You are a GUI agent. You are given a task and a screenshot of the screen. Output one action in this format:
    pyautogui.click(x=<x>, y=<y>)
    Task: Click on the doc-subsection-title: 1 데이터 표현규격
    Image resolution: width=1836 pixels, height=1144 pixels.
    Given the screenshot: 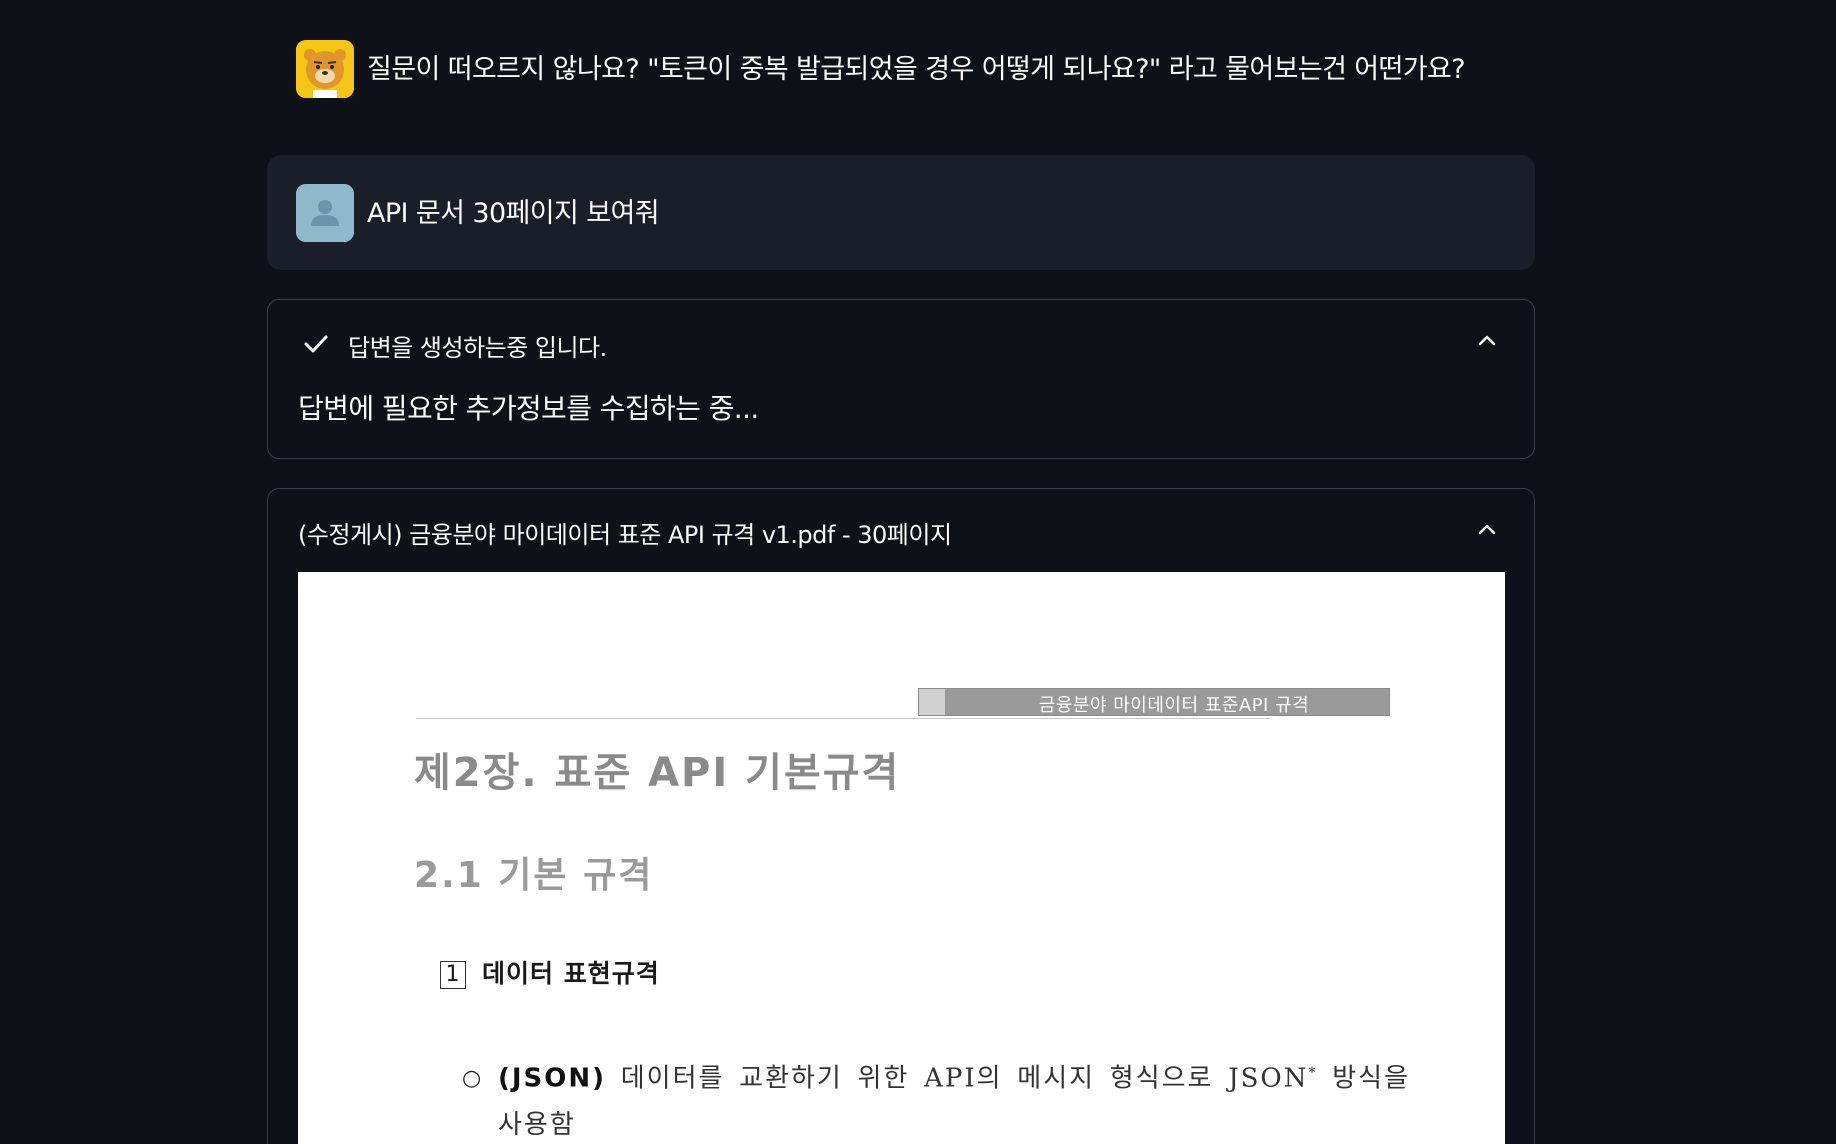 What is the action you would take?
    pyautogui.click(x=550, y=972)
    